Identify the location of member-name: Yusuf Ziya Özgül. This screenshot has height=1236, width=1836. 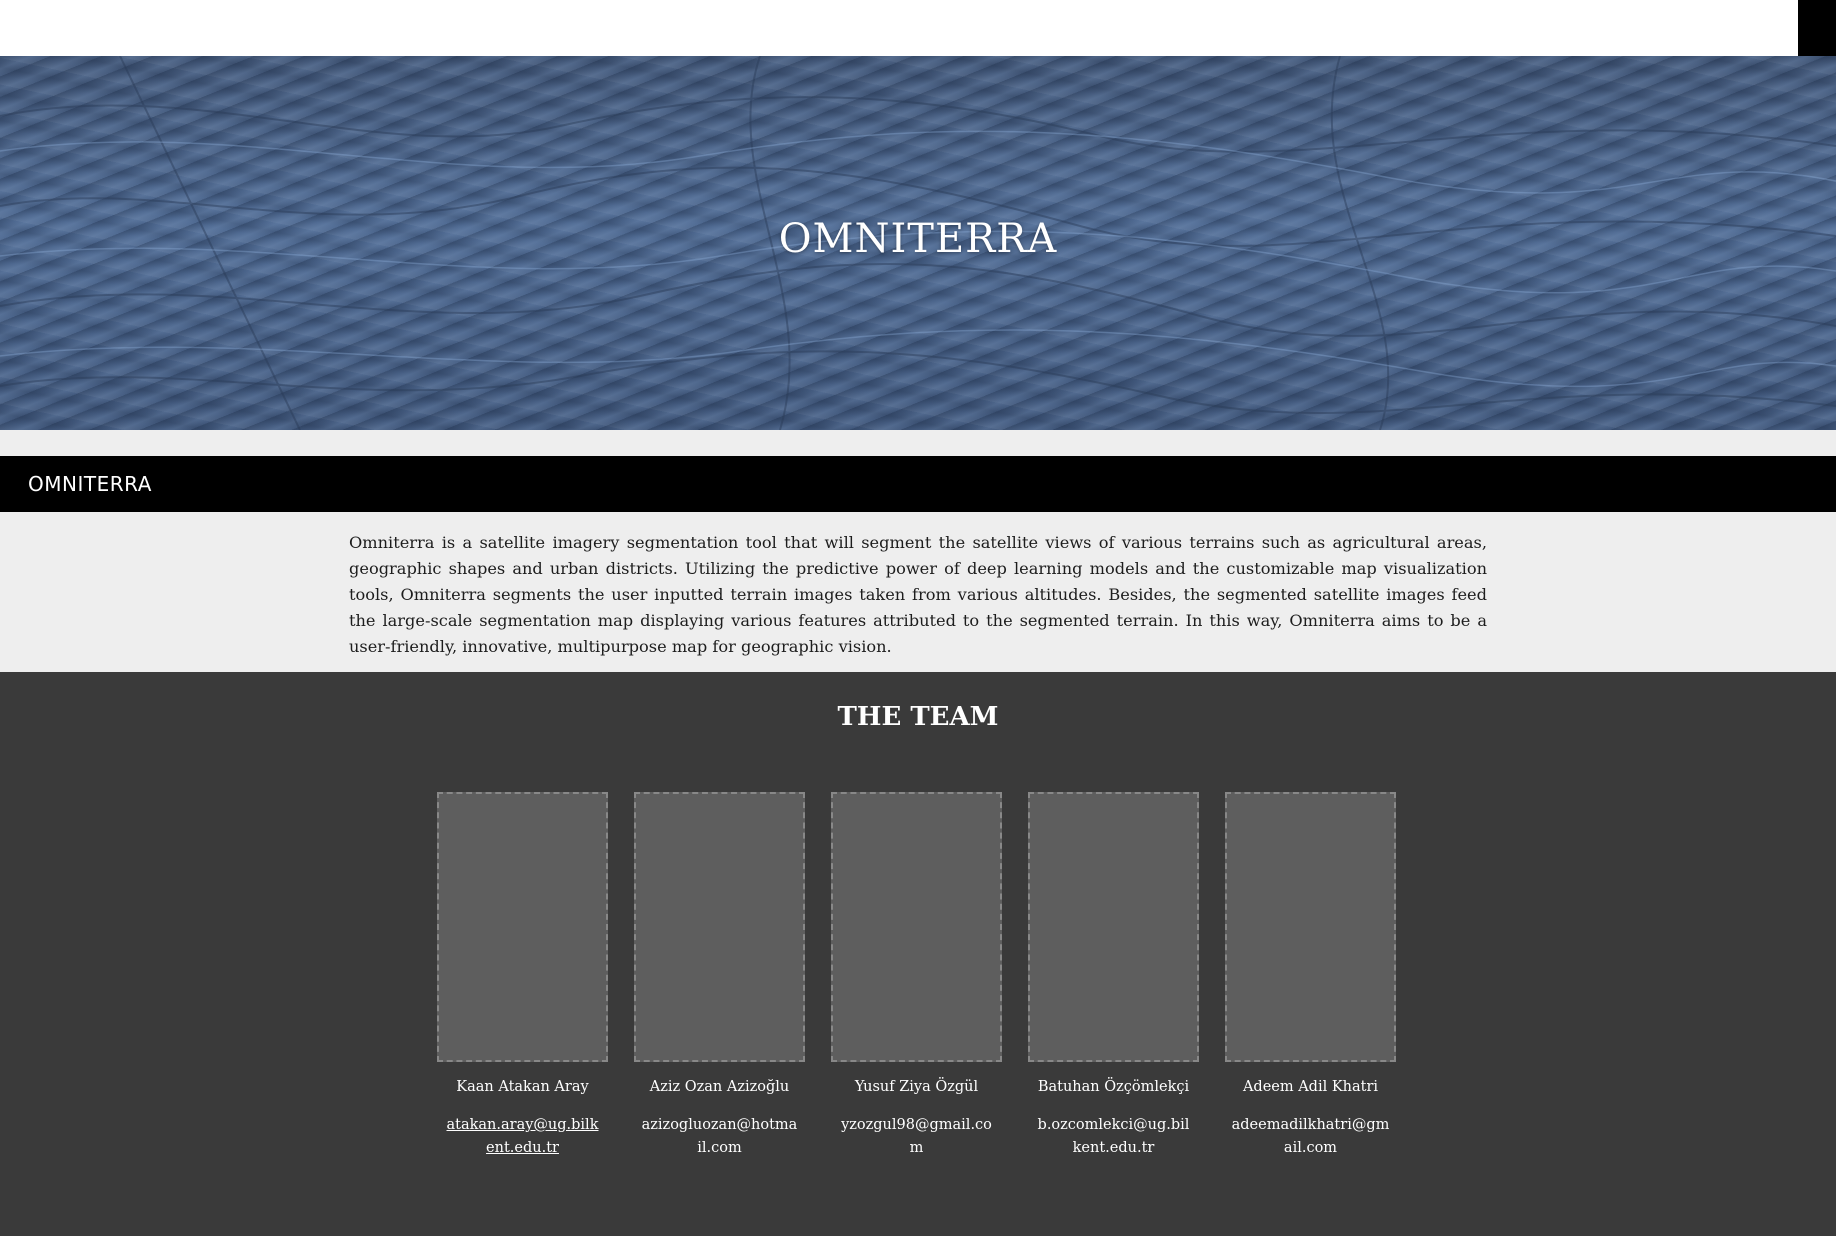
(916, 1087).